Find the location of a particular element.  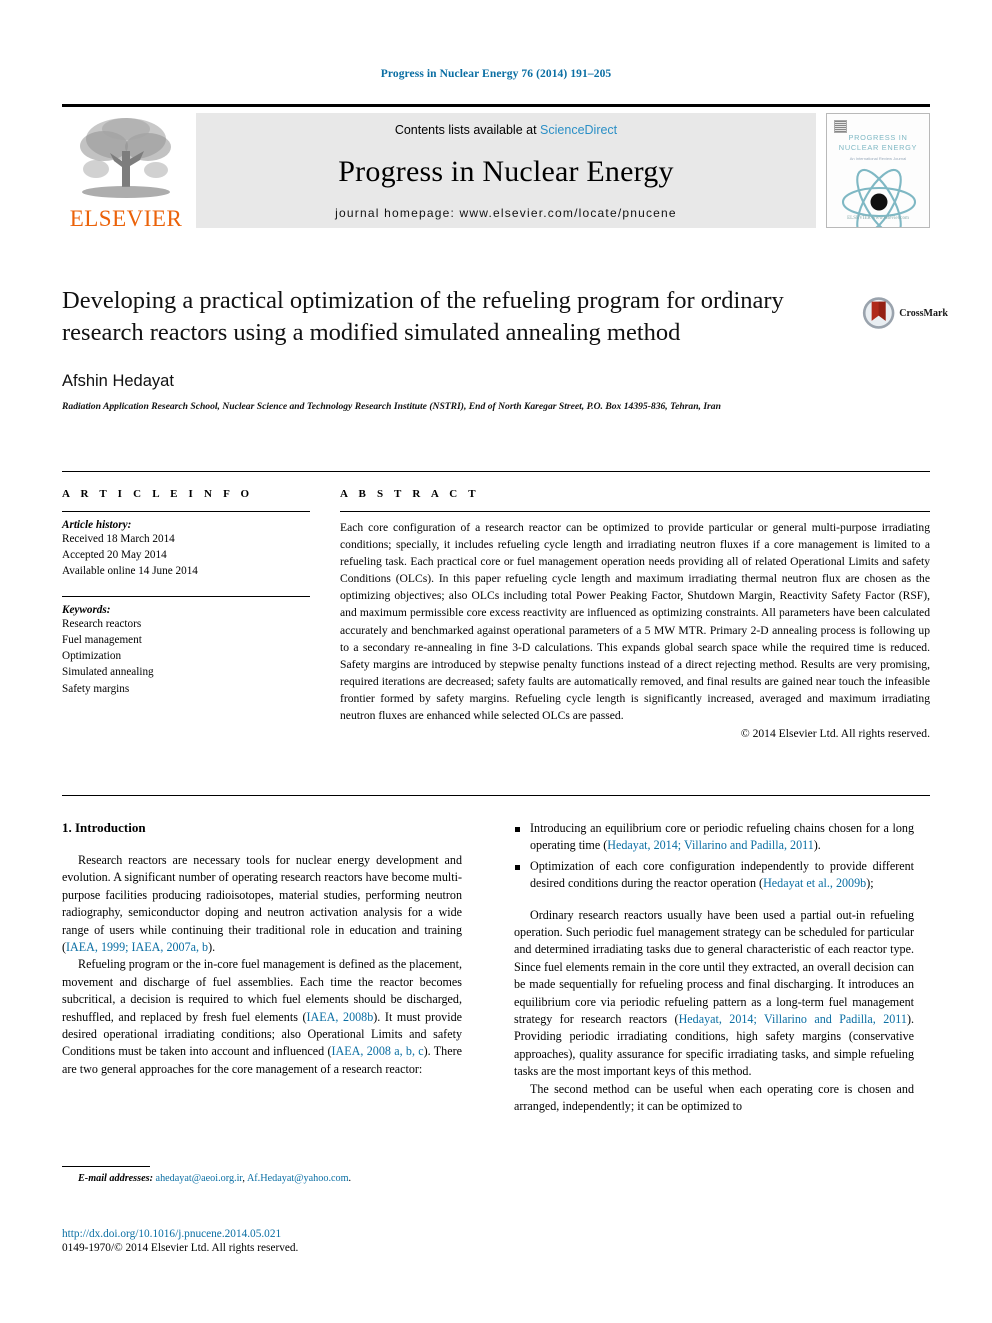

citation-link: IAEA, 2008 a, b, c is located at coordinates (378, 1051).